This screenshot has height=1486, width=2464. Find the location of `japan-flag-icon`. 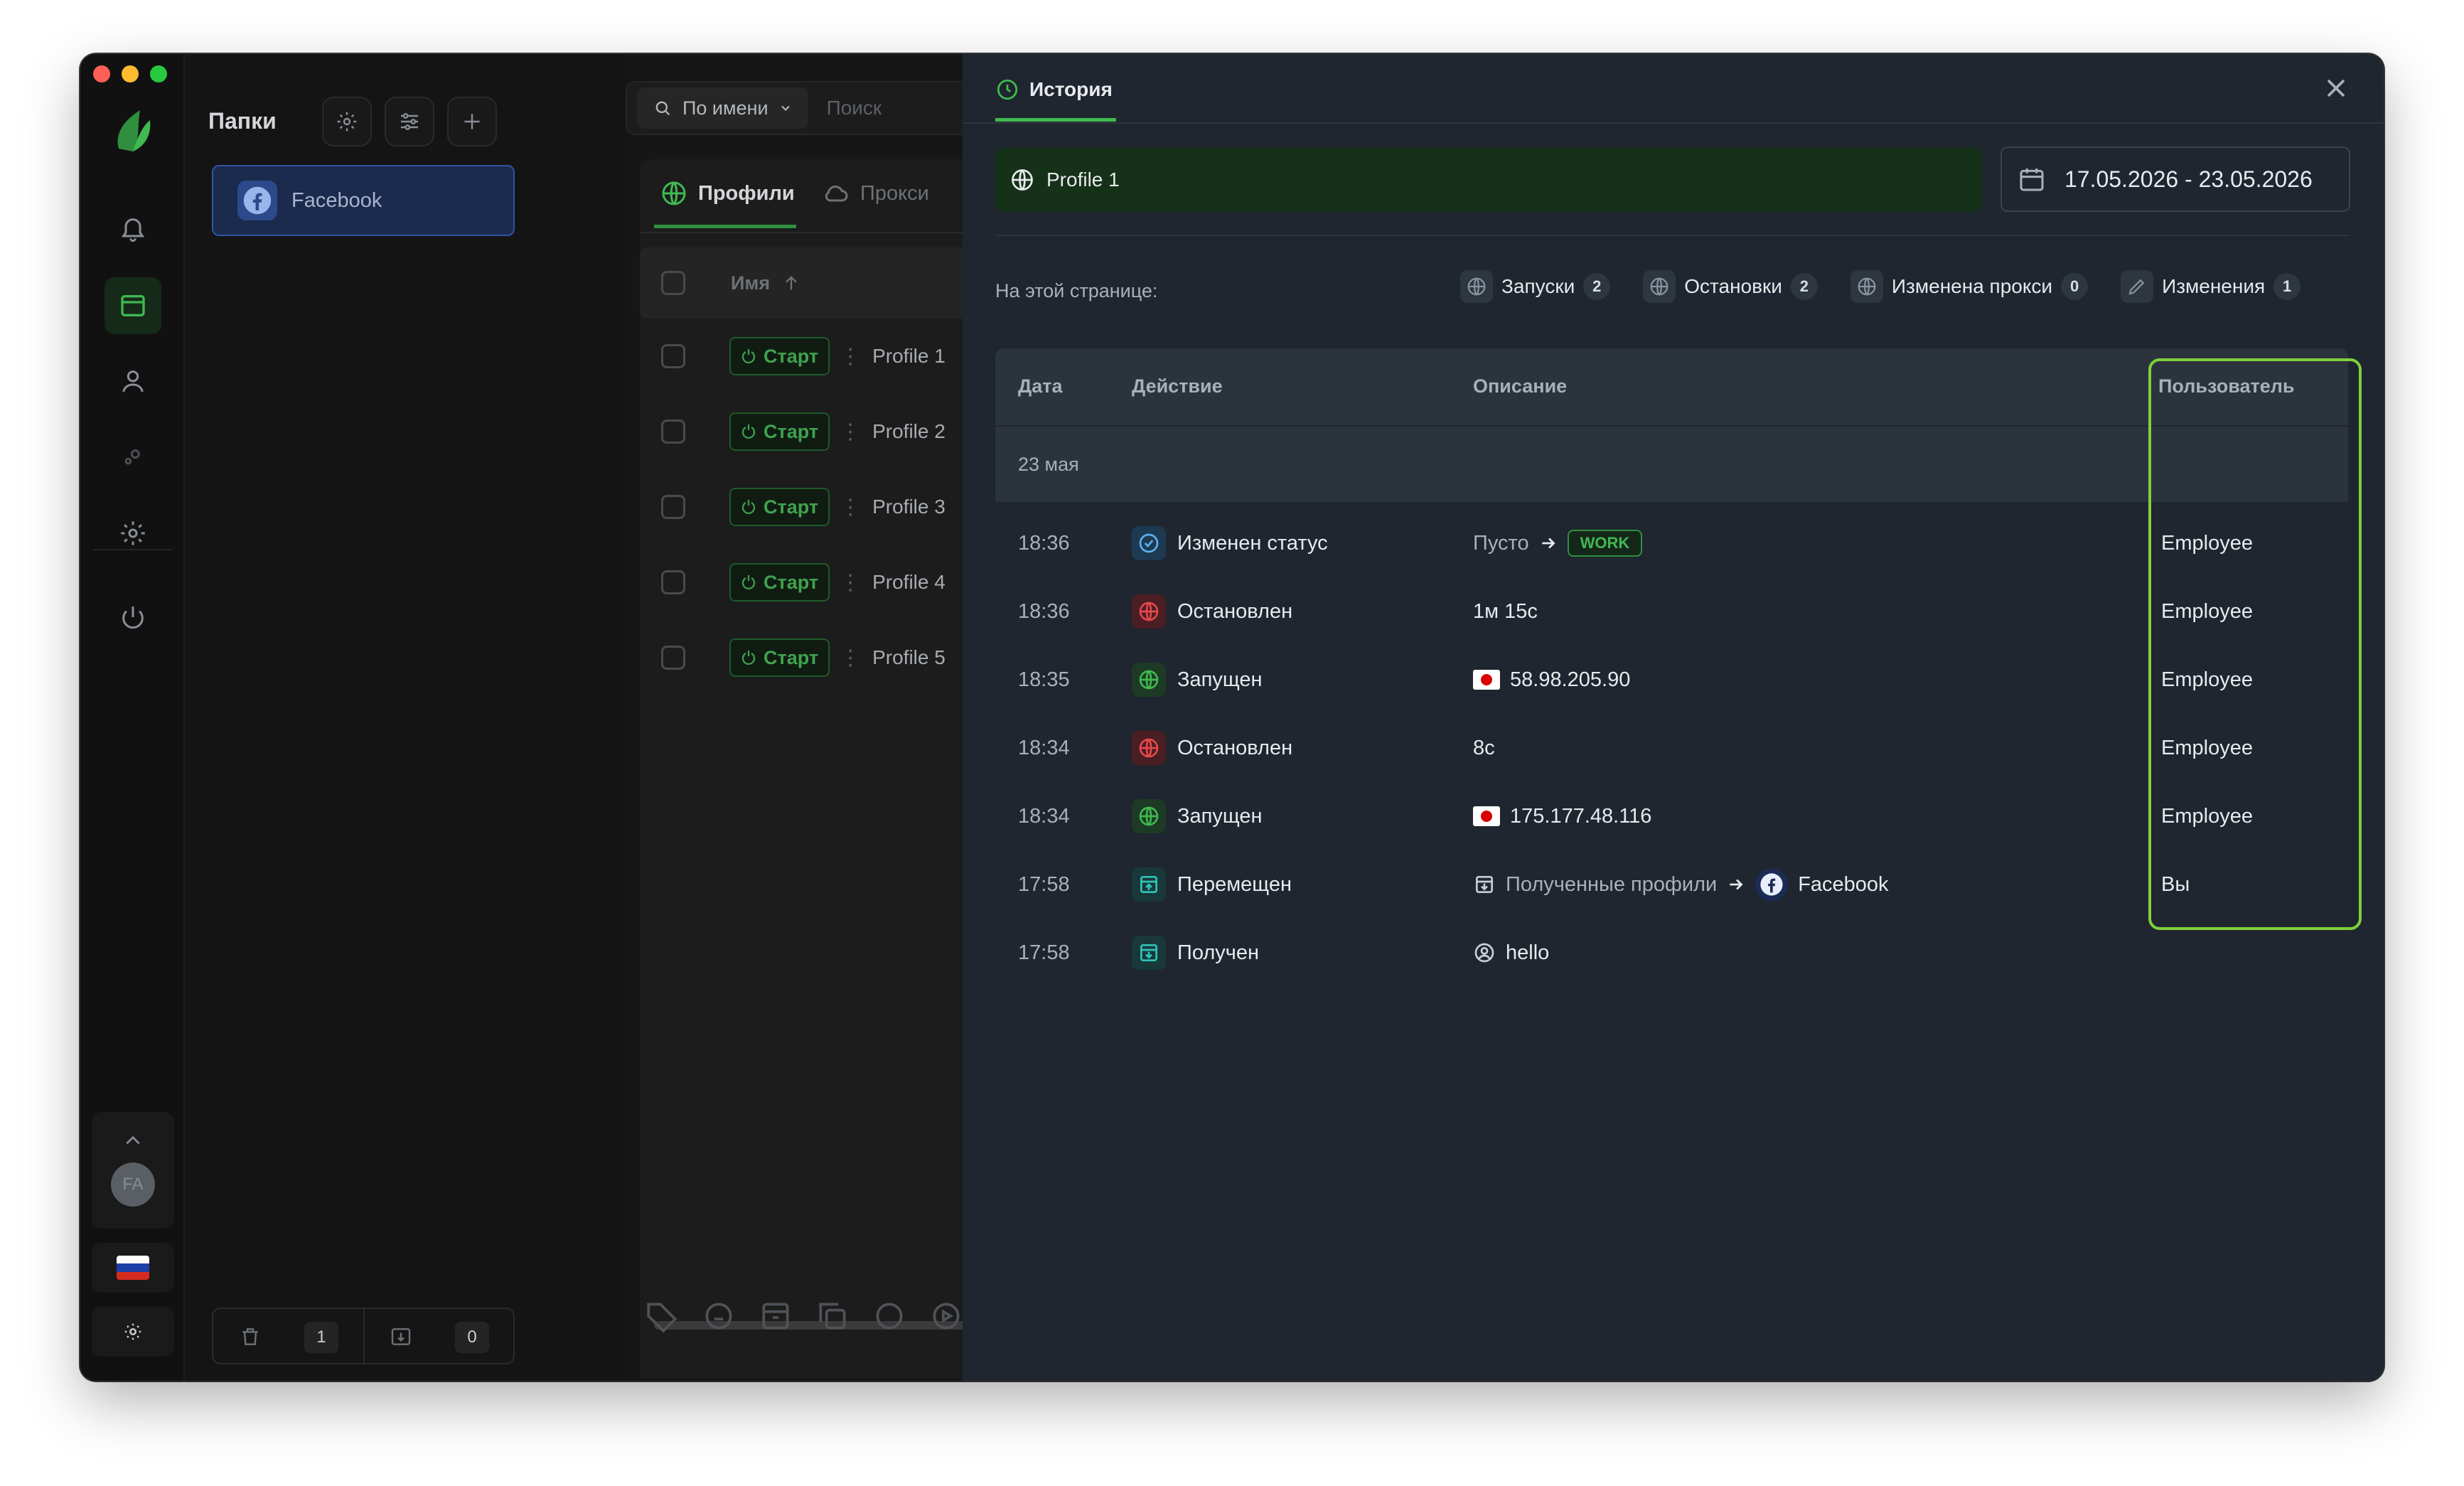

japan-flag-icon is located at coordinates (1486, 816).